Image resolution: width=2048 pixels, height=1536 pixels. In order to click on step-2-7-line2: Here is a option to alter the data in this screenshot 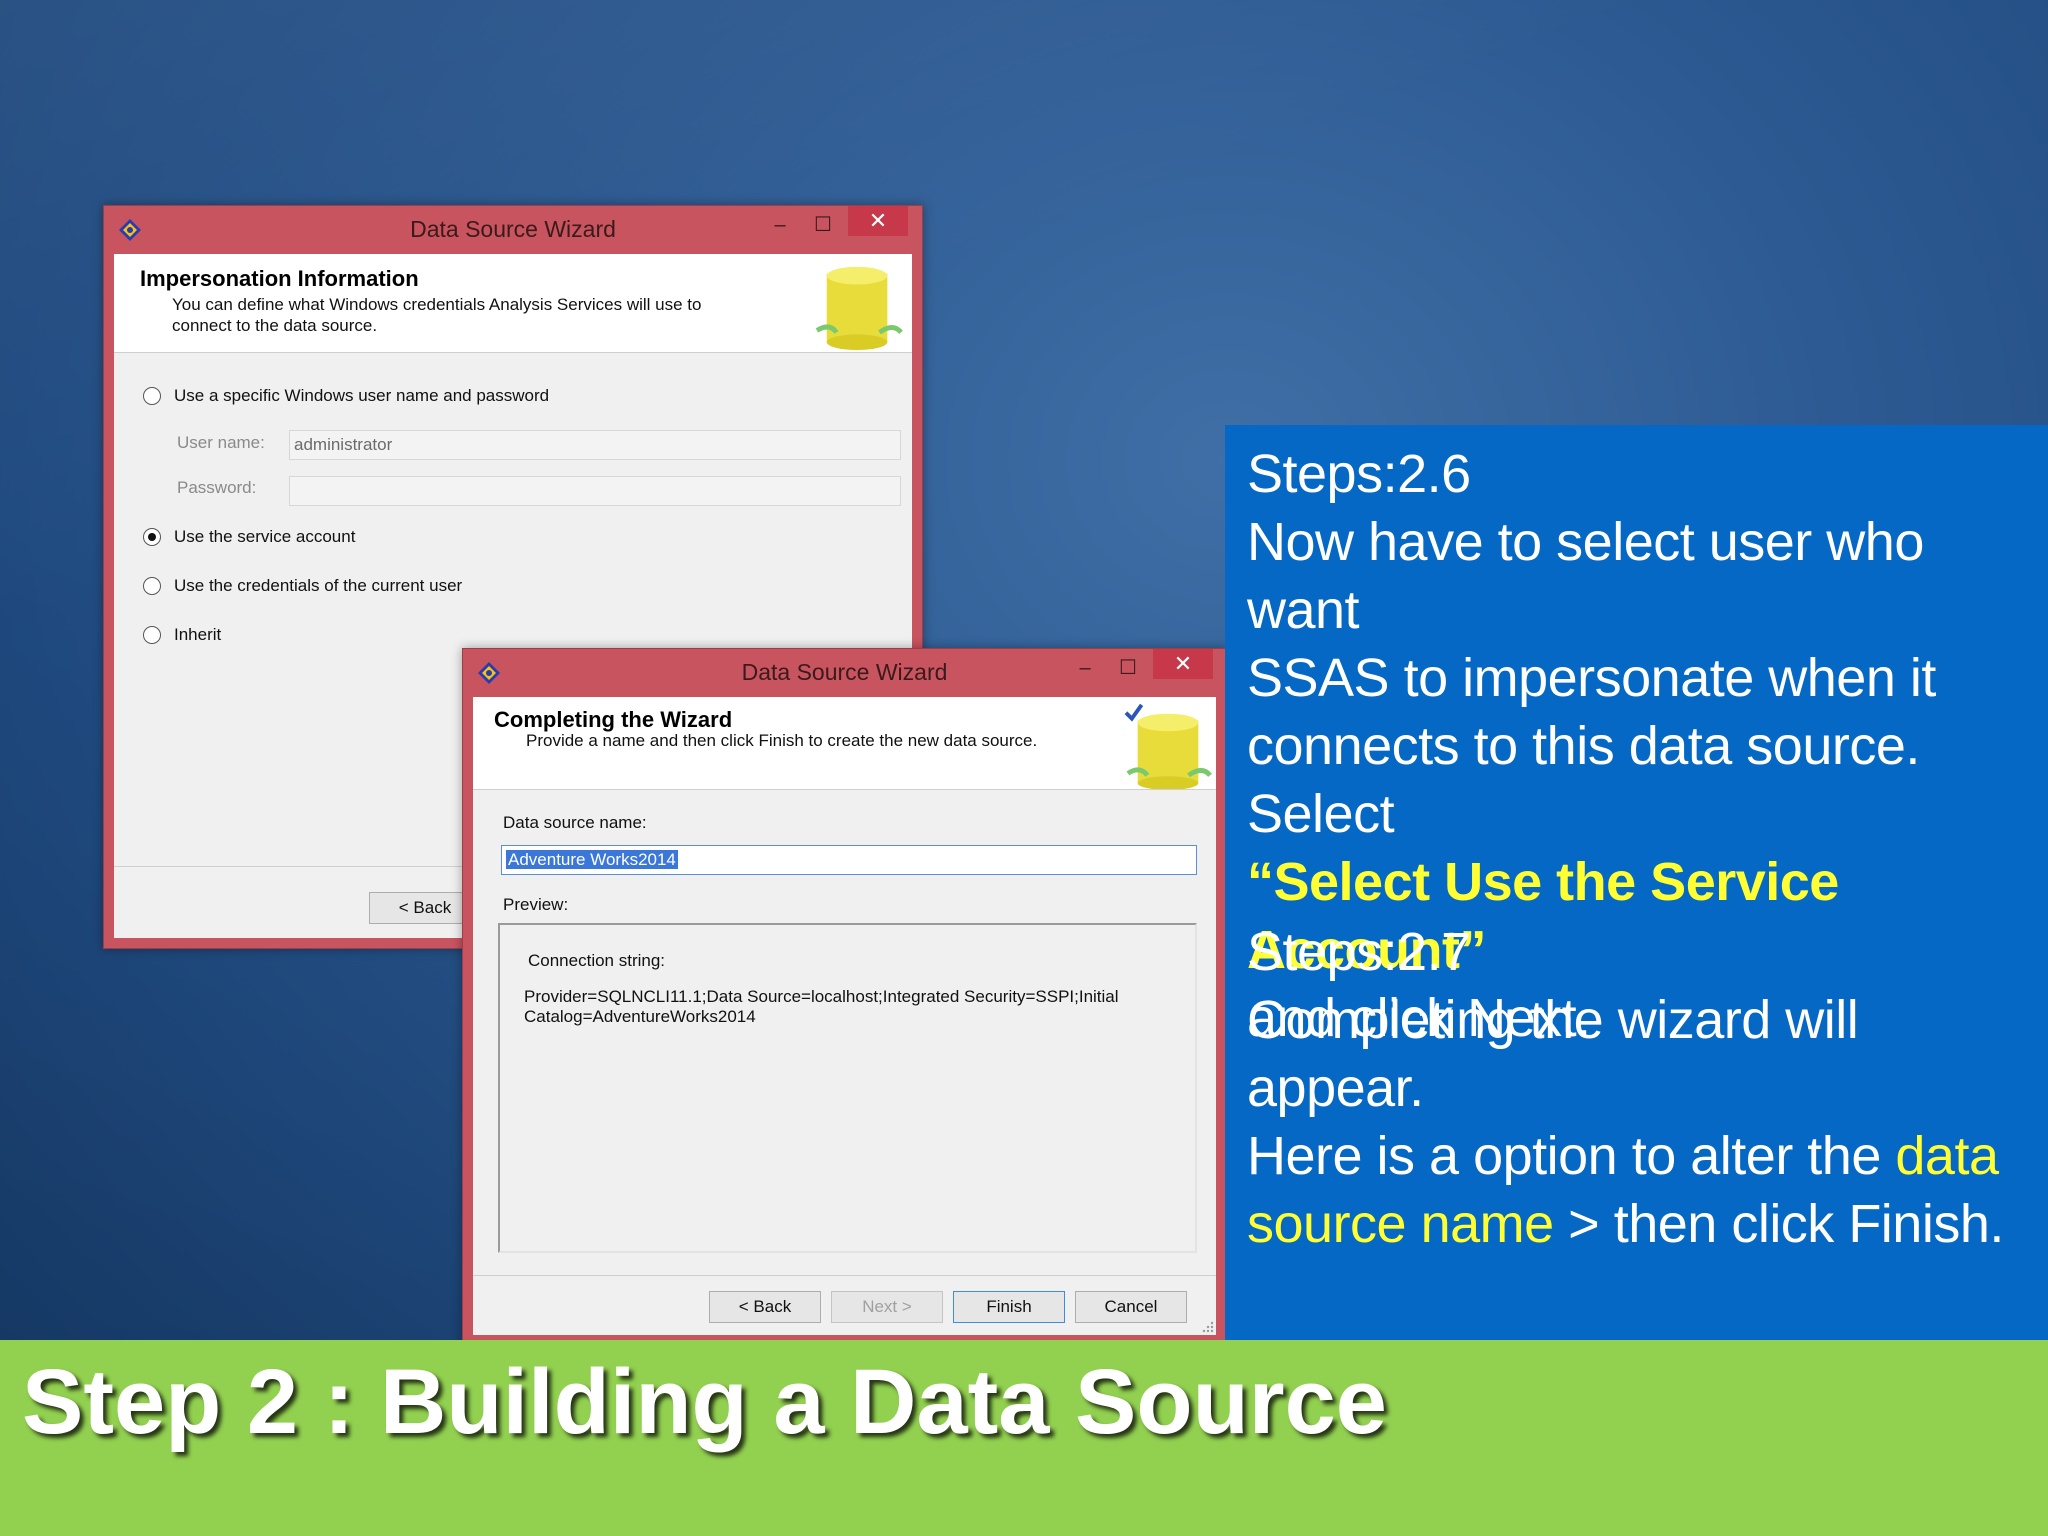, I will do `click(1642, 1156)`.